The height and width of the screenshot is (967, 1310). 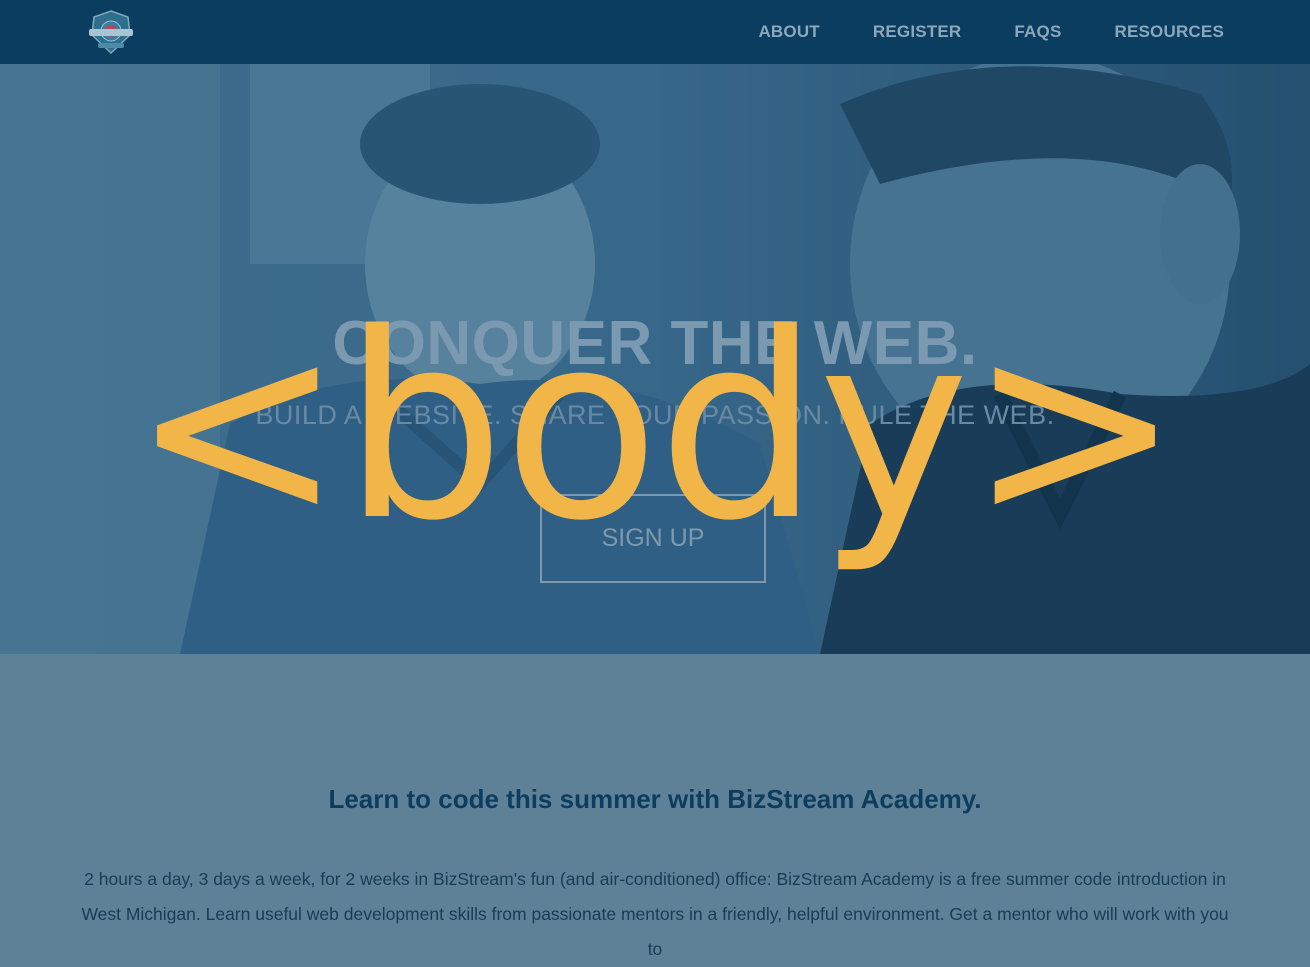 I want to click on nav-faqs-link: FAQS, so click(x=1037, y=32).